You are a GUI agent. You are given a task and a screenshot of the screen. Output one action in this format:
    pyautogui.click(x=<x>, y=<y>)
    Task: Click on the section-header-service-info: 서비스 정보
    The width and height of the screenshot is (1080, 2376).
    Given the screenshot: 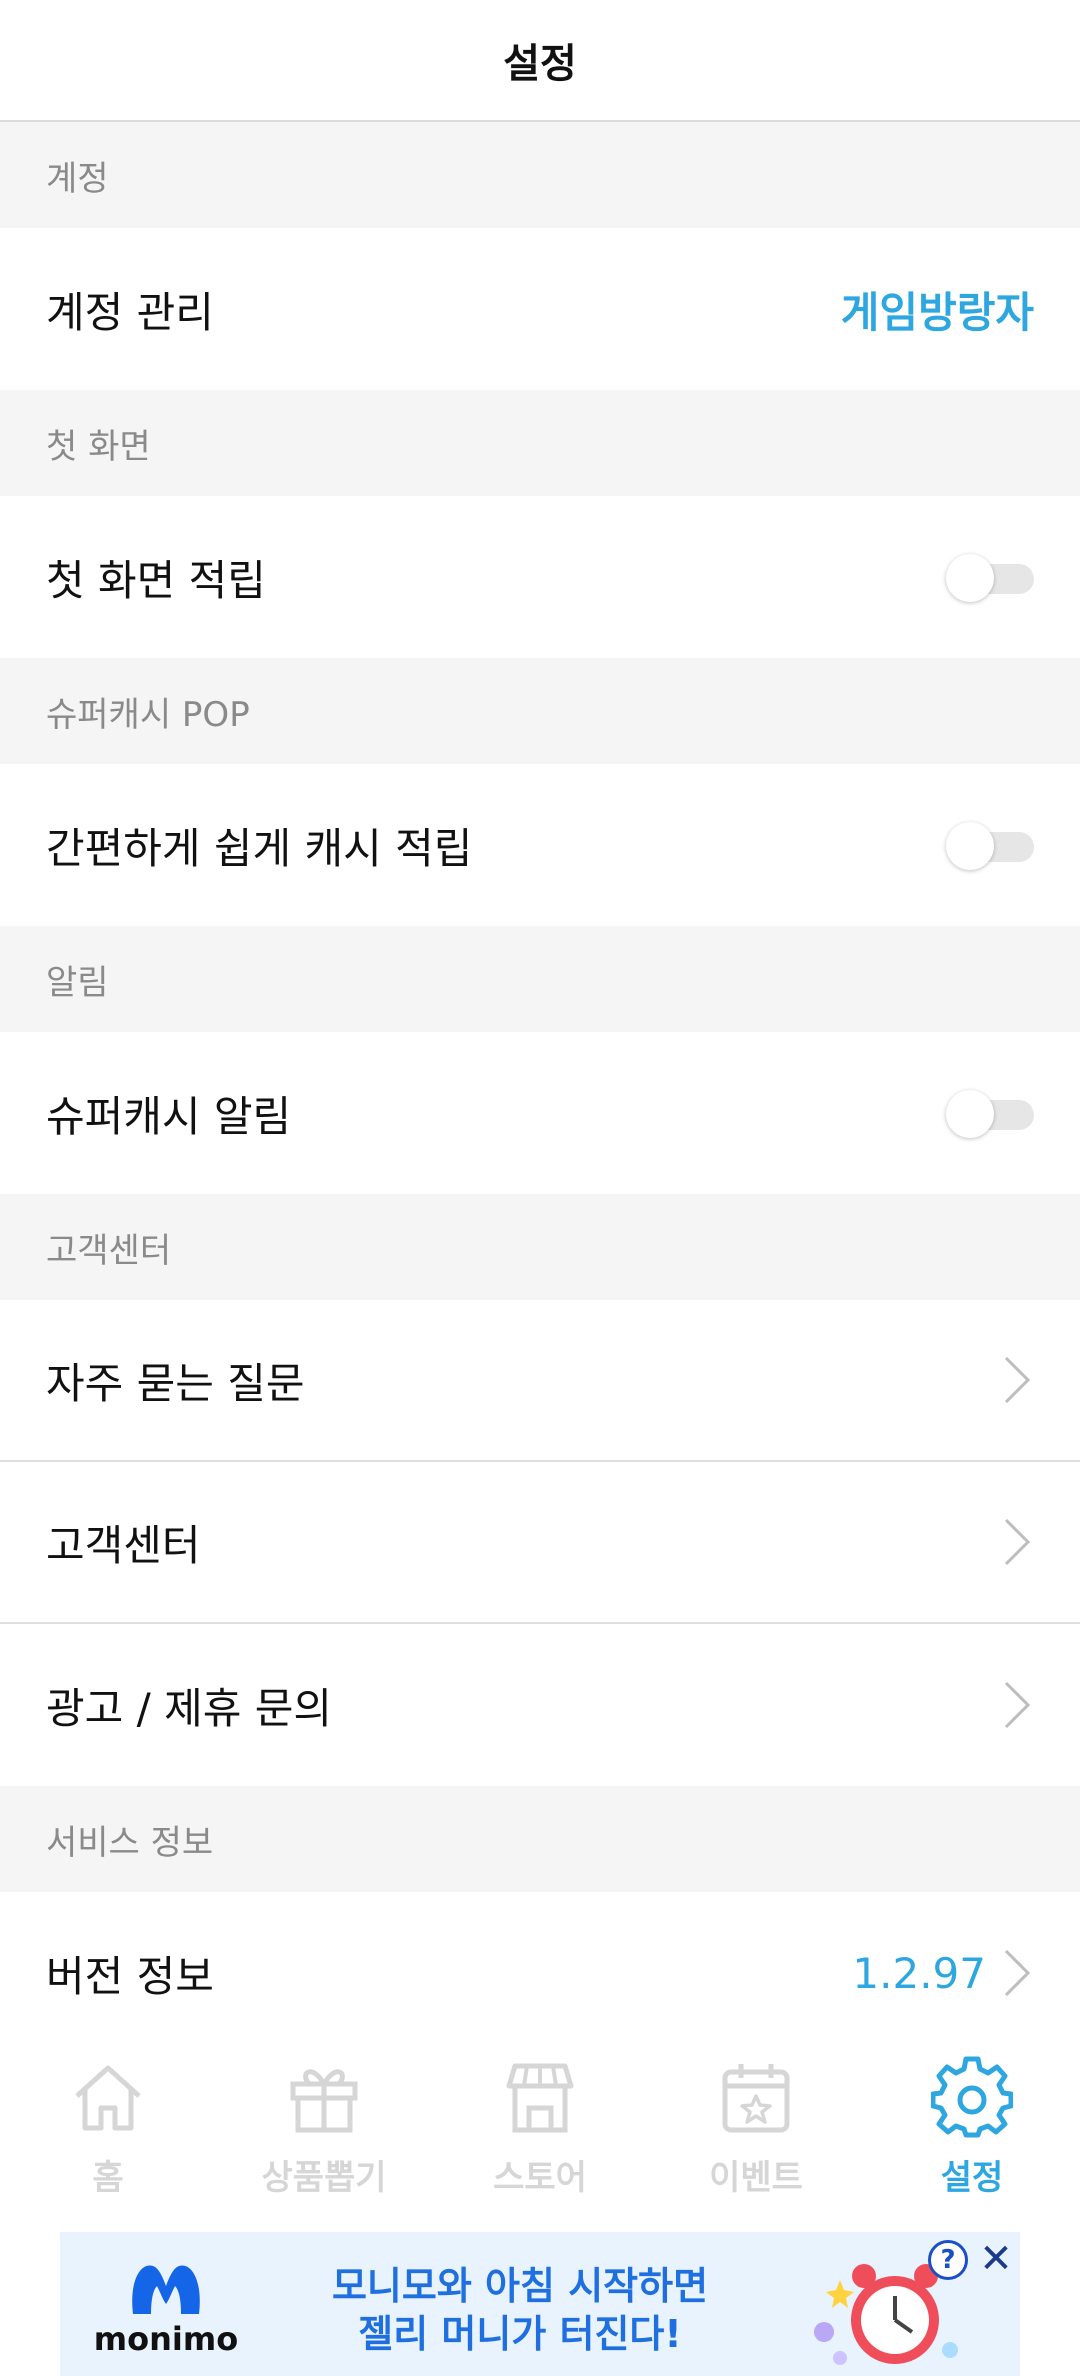 What is the action you would take?
    pyautogui.click(x=540, y=1839)
    